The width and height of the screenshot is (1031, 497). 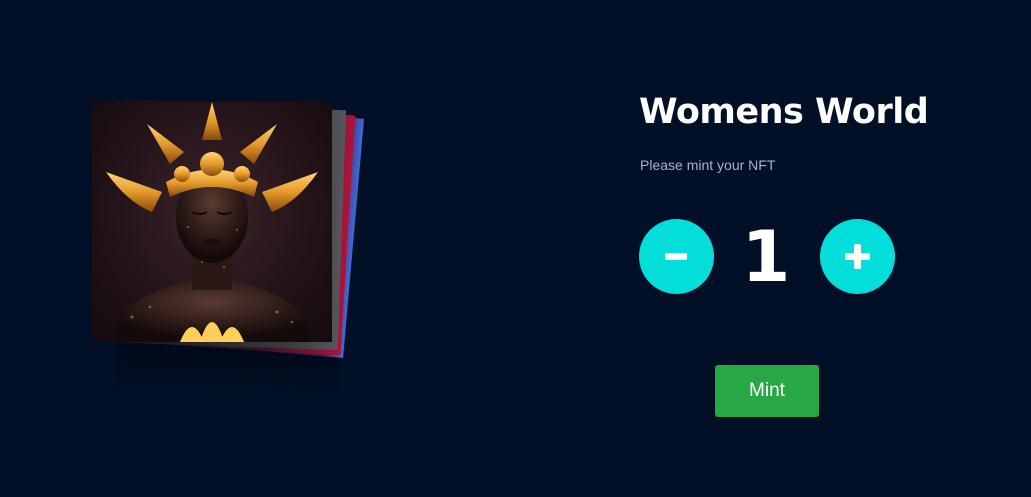 I want to click on mint-button: Mint, so click(x=767, y=391).